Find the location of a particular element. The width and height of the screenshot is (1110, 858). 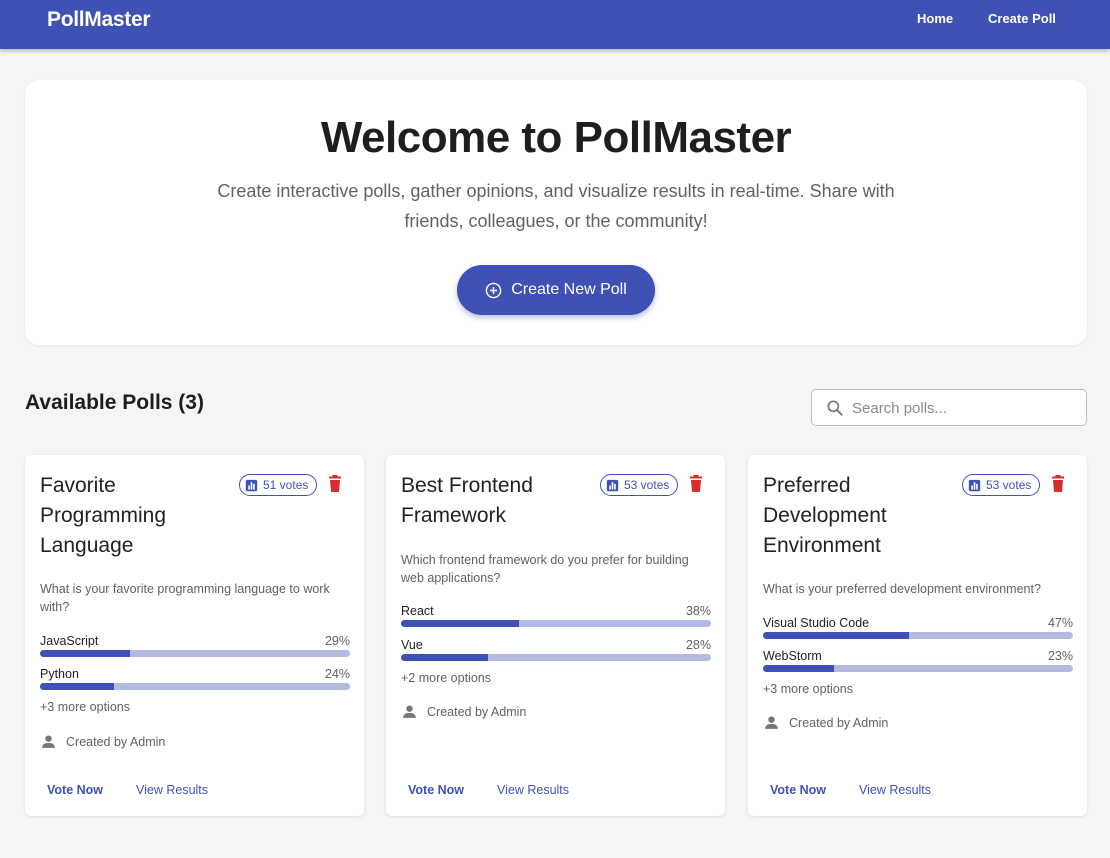

option-label: JavaScript is located at coordinates (69, 641).